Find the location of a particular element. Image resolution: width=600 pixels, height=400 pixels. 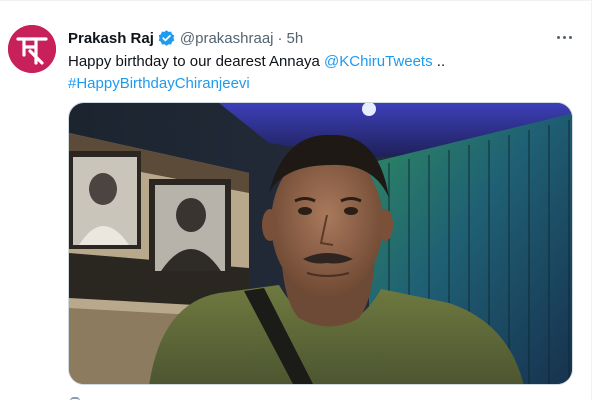

tweet-actions-partial is located at coordinates (298, 396).